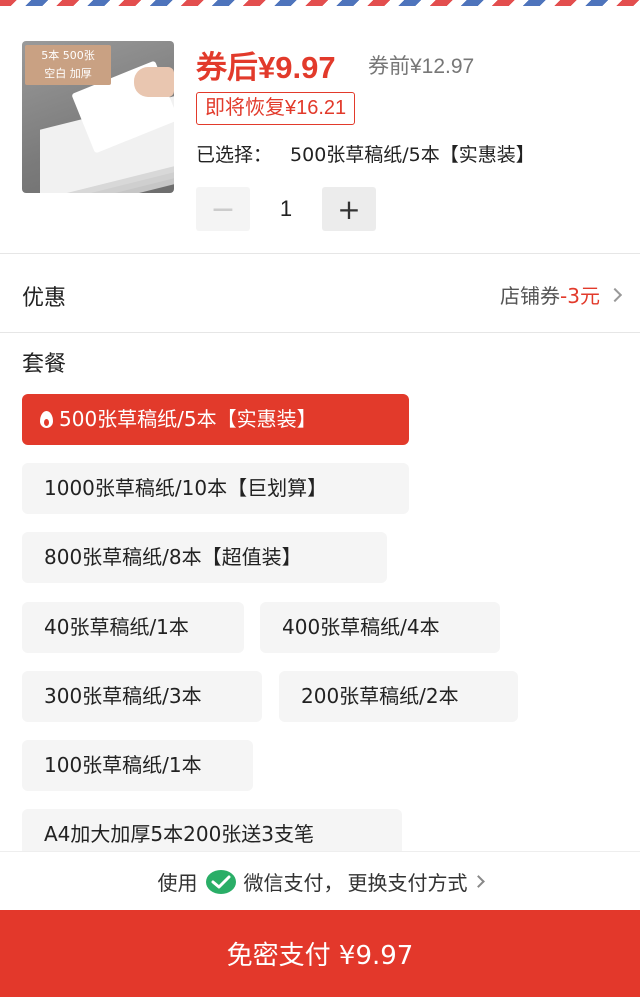 The image size is (640, 997). I want to click on restore-price-badge: 即将恢复¥16.21, so click(276, 108).